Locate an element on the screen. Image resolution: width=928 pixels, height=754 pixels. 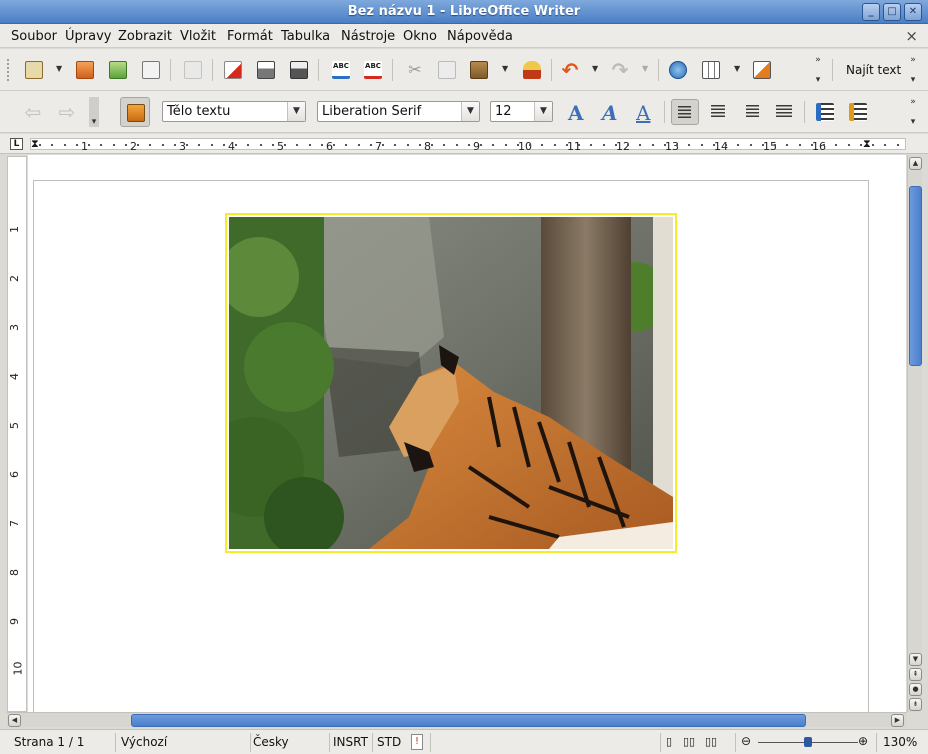
menu-soubor: Soubor is located at coordinates (34, 36).